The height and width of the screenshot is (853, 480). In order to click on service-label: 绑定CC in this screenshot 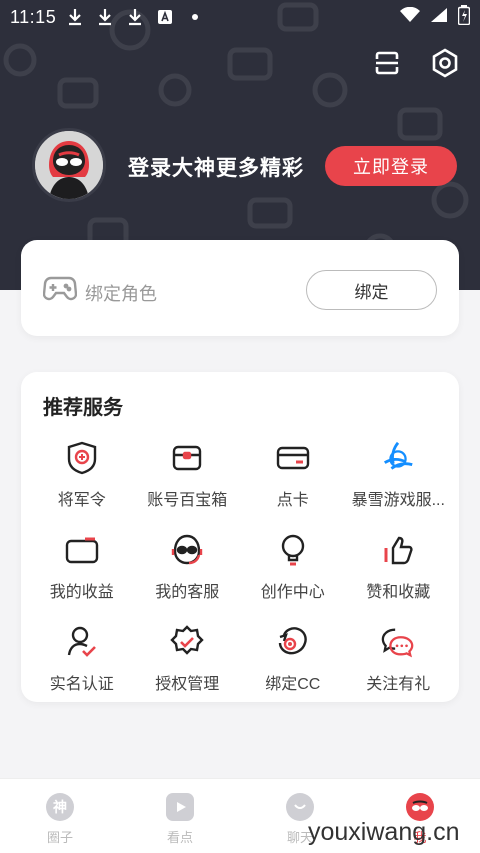, I will do `click(293, 684)`.